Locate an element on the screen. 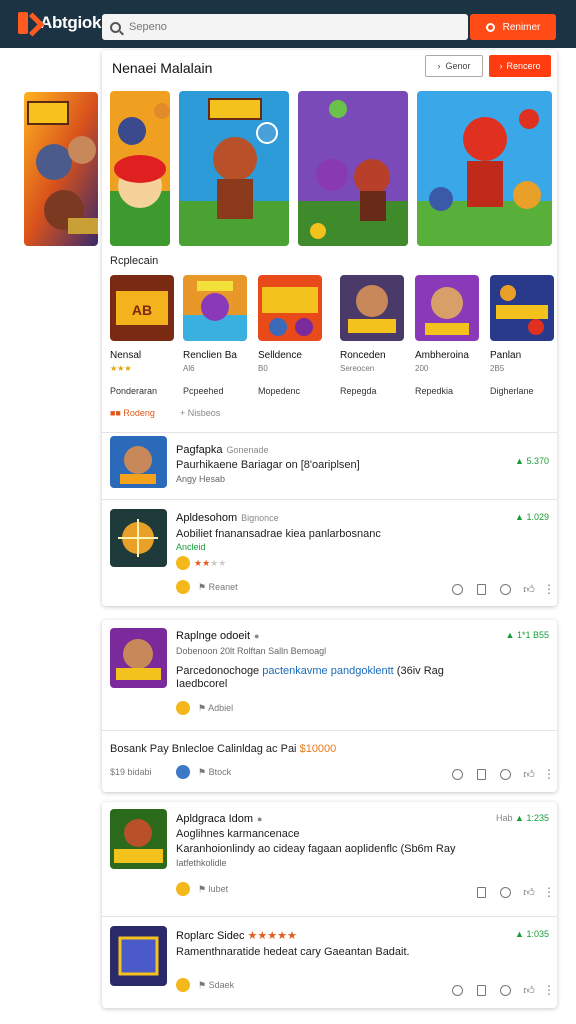  game-tile-1: AB is located at coordinates (142, 308).